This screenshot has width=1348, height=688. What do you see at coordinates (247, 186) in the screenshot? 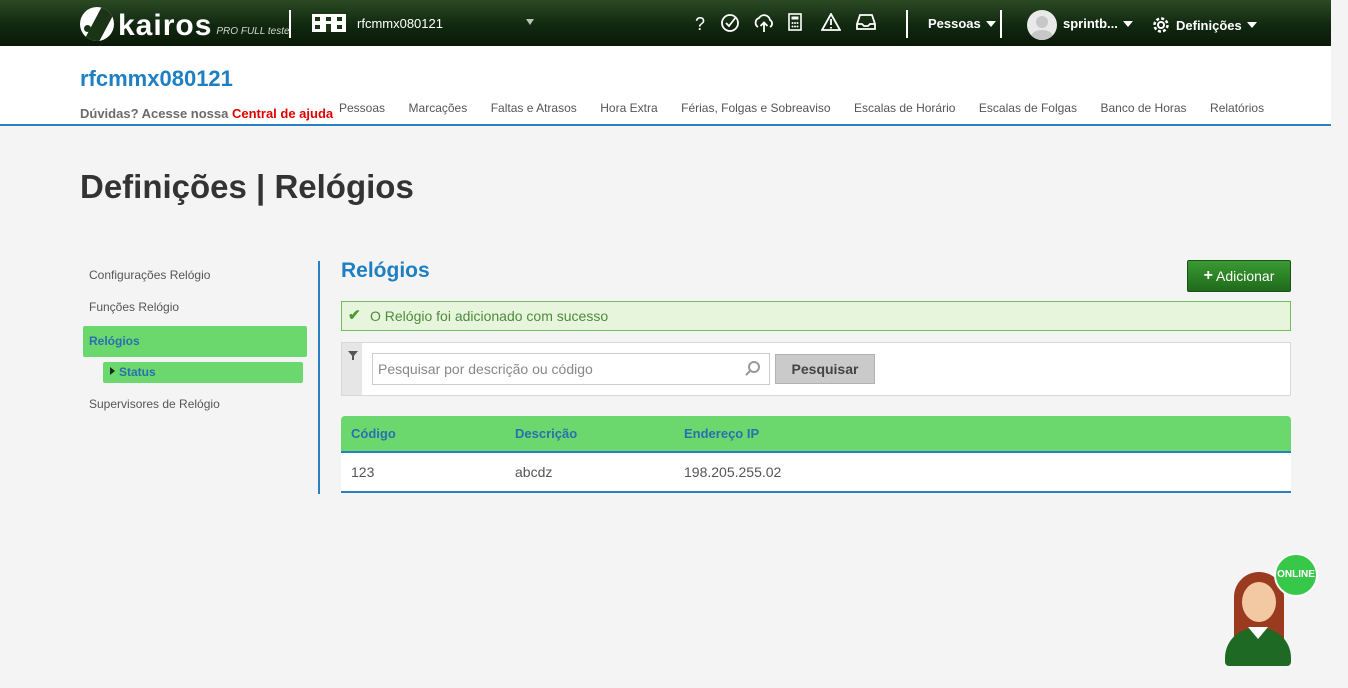
I see `page-title: Definições | Relógios` at bounding box center [247, 186].